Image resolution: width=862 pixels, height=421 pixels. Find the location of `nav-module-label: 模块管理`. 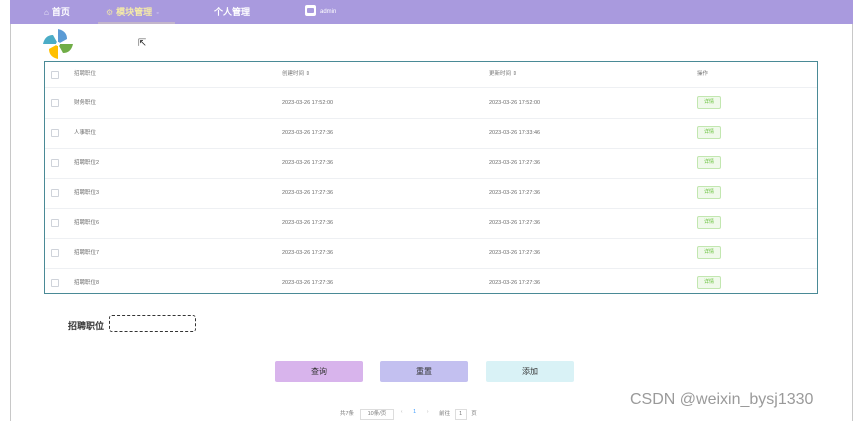

nav-module-label: 模块管理 is located at coordinates (134, 12).